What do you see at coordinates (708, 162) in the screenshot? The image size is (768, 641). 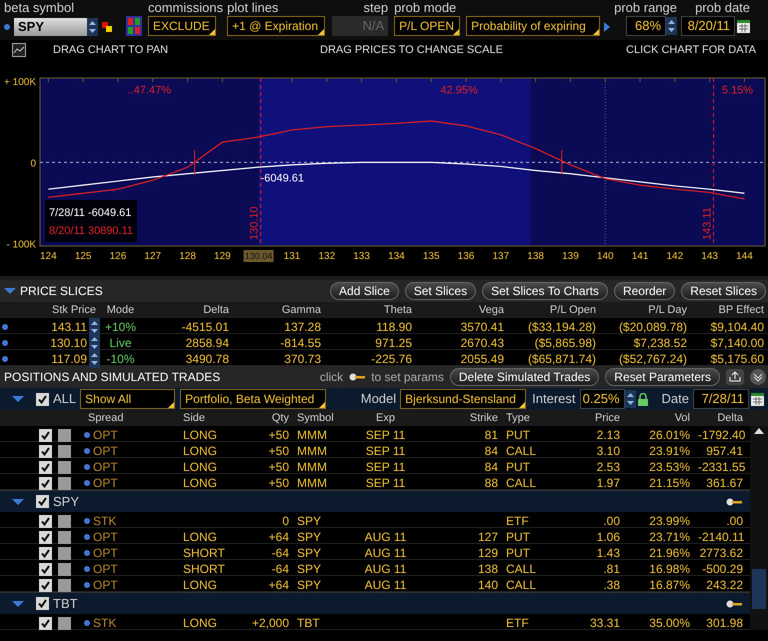 I see `price-slice-line: 143.11` at bounding box center [708, 162].